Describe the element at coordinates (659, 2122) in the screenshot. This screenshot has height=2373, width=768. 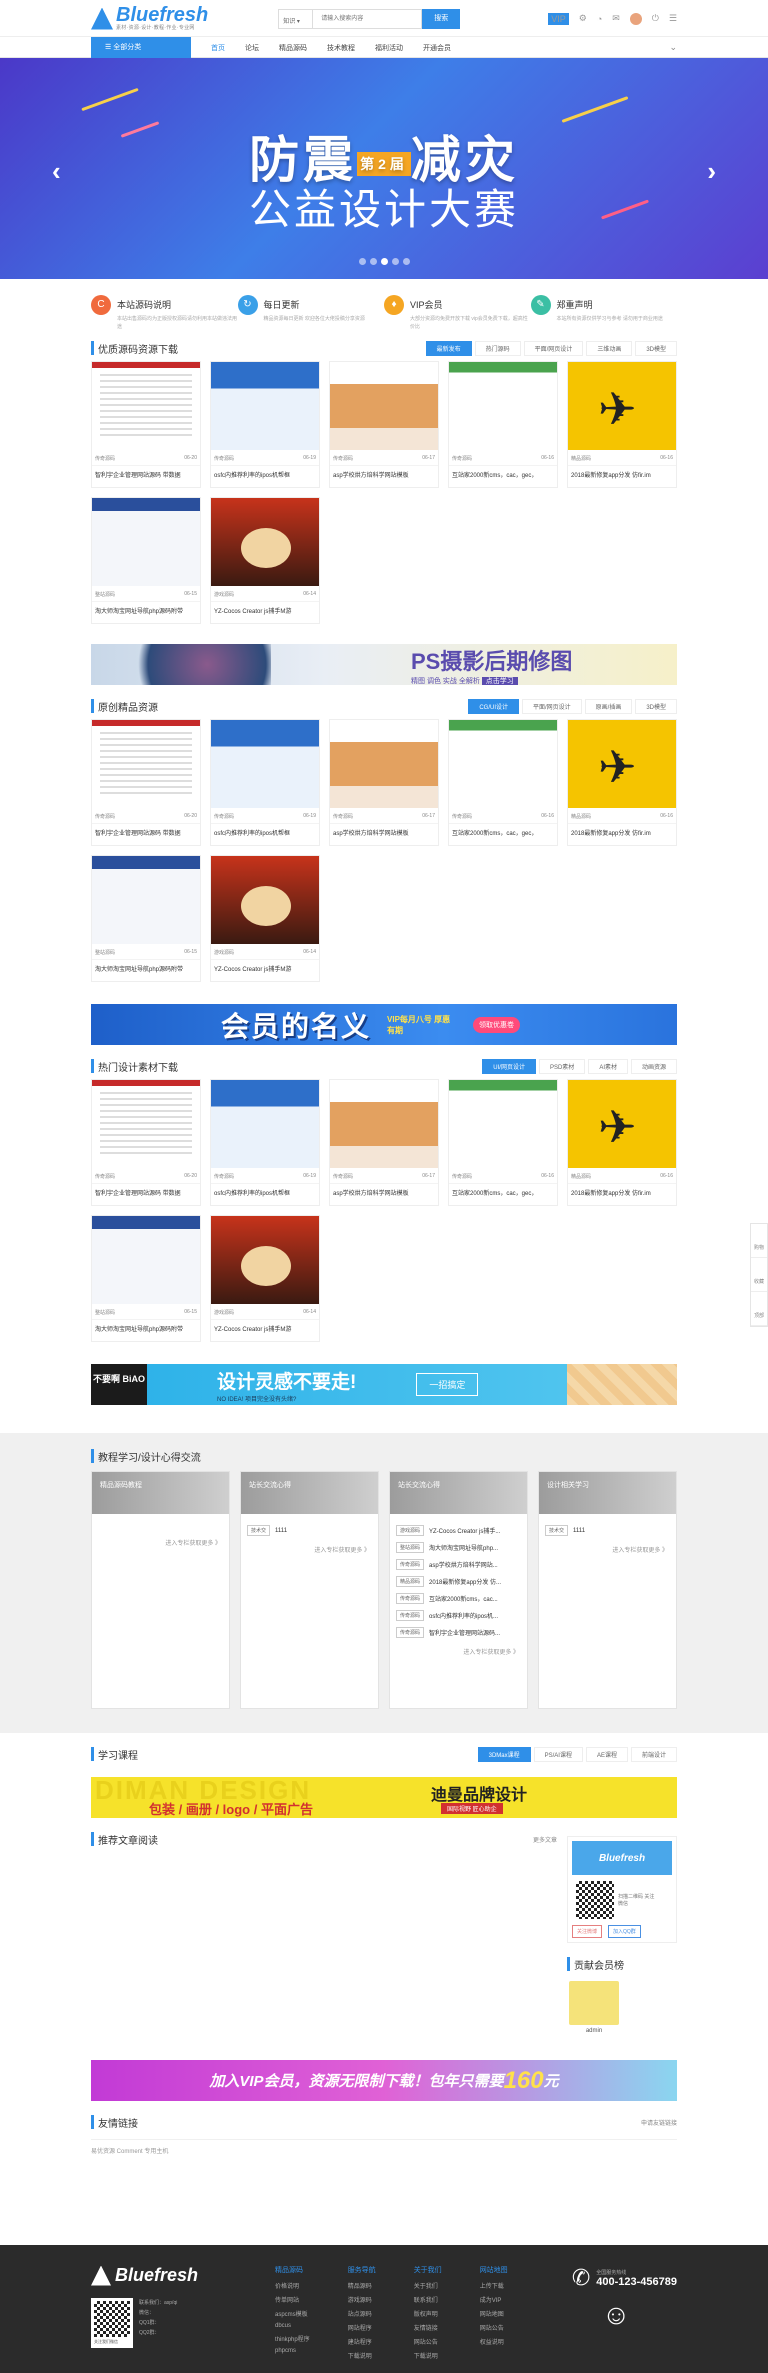
I see `apply-link-button: 申请友链链接` at that location.